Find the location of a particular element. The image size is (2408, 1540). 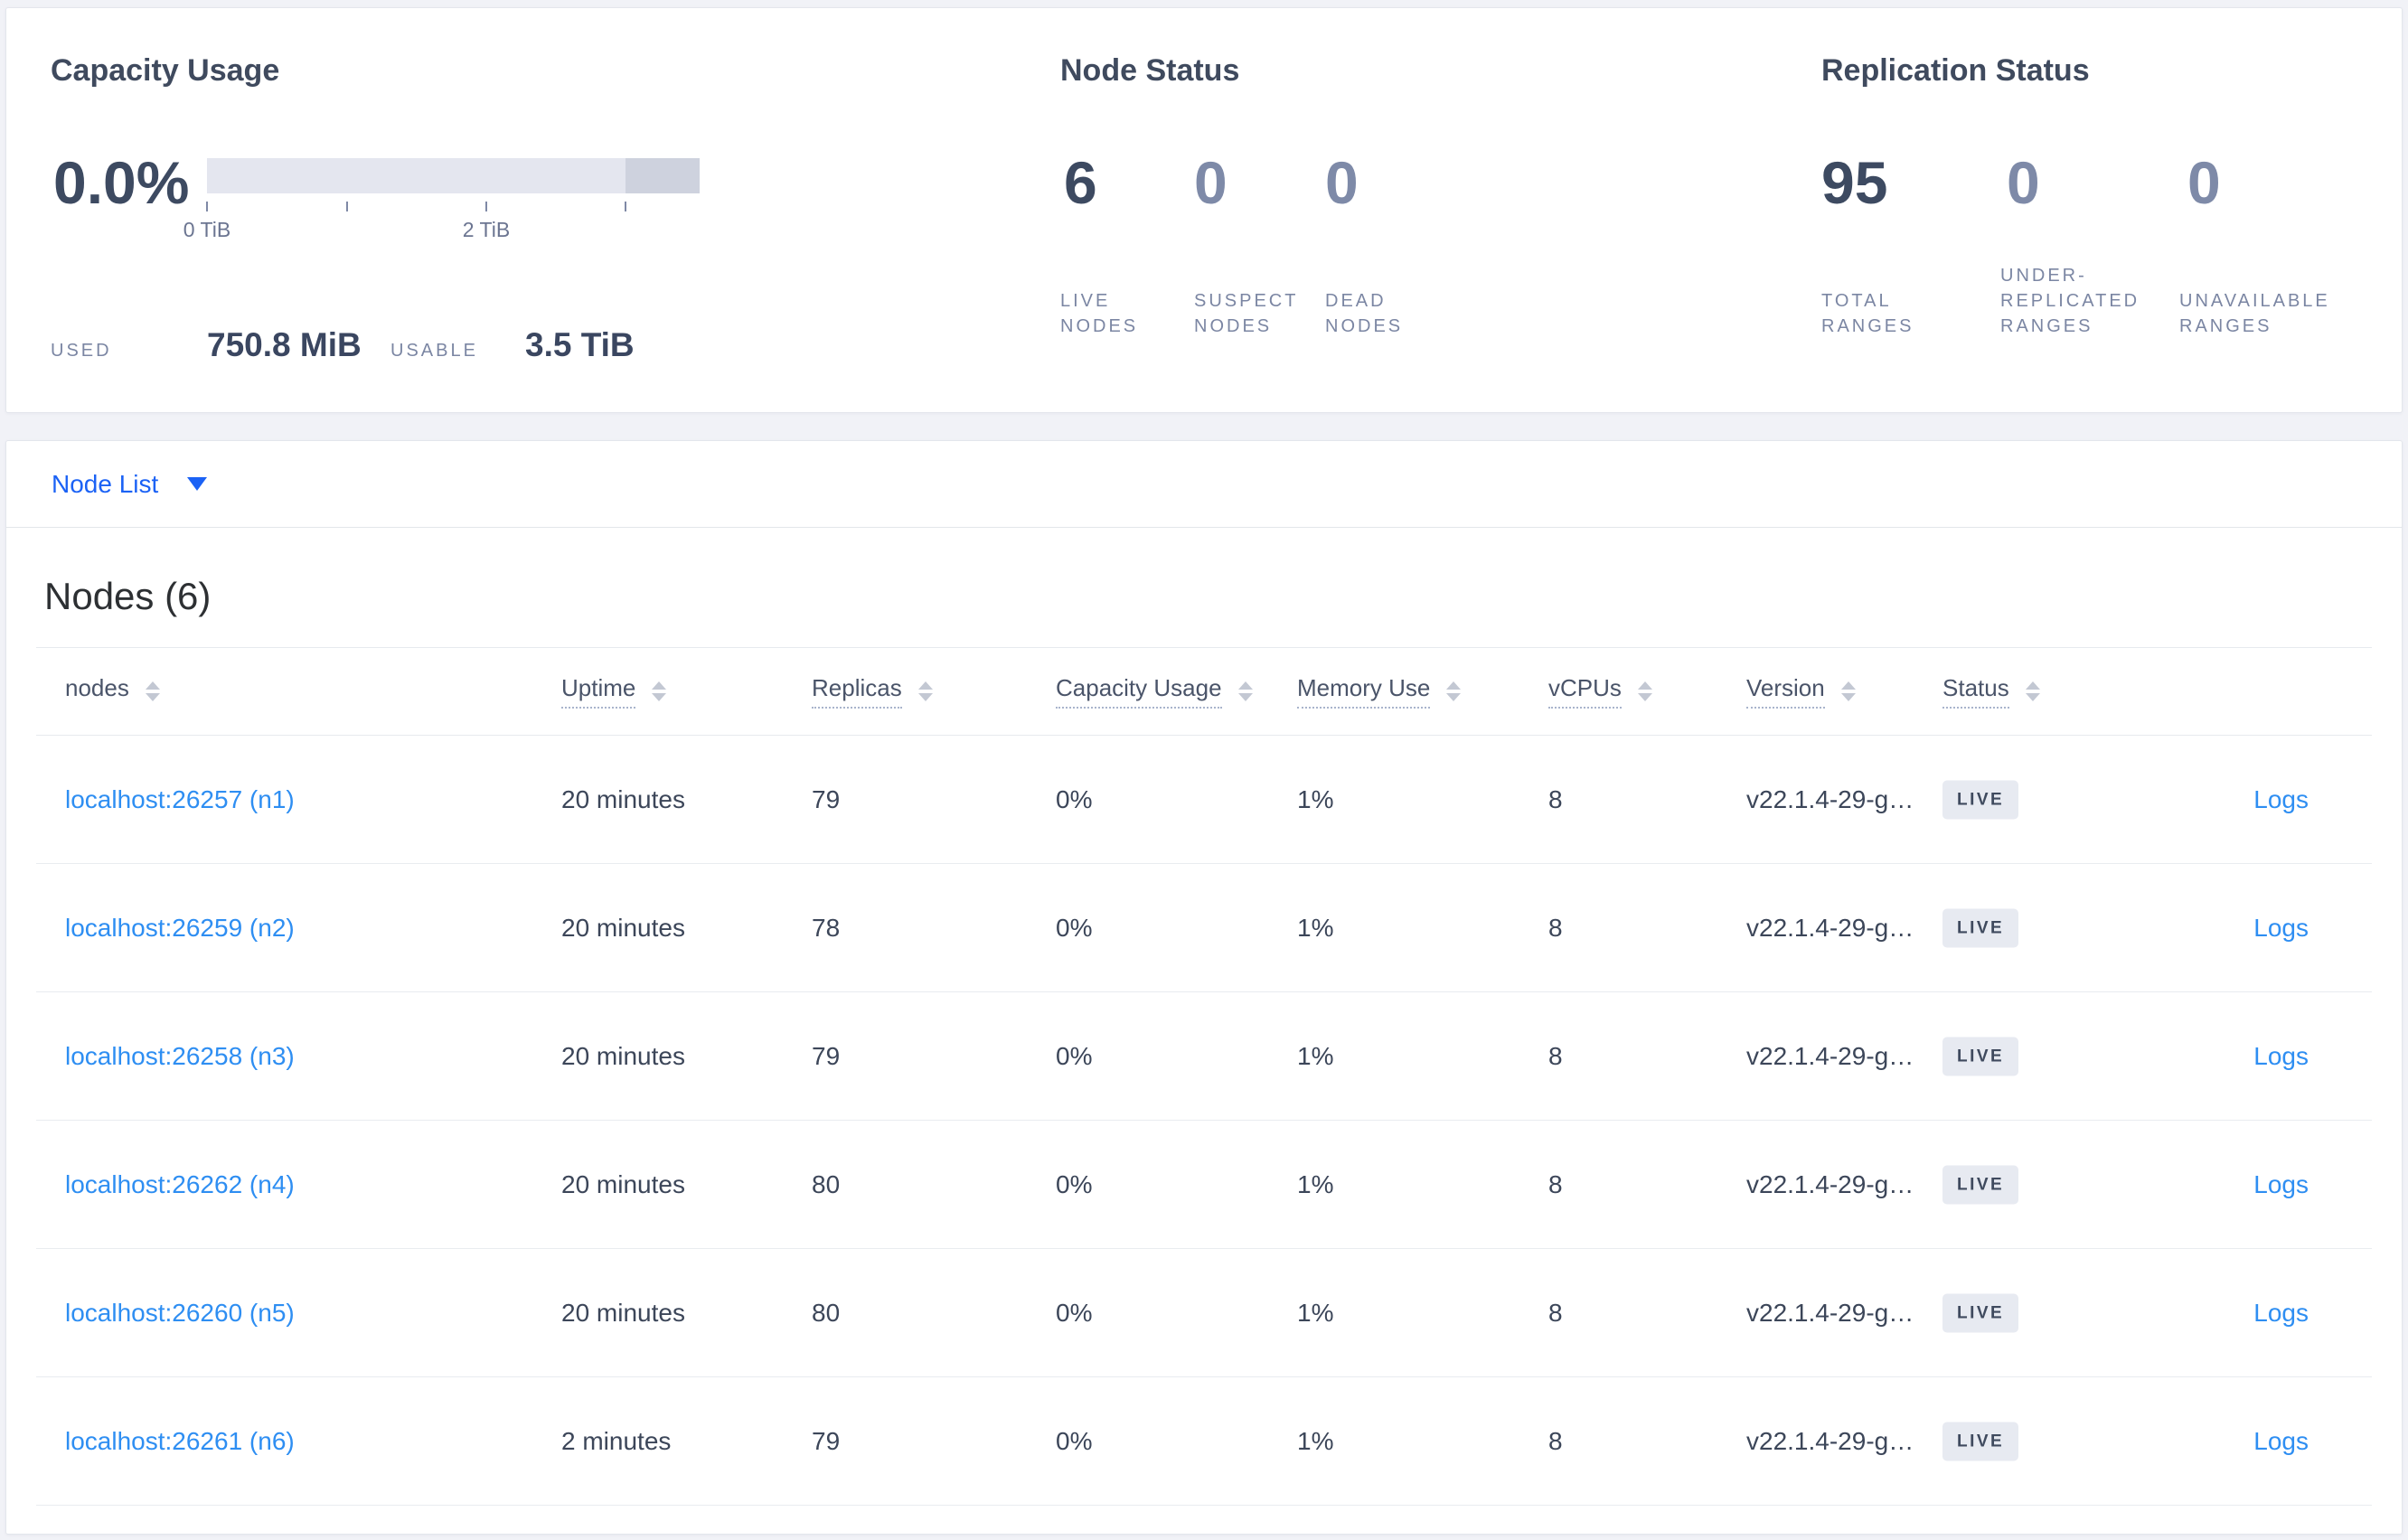

under-replicated-label: UNDER-REPLICATED RANGES is located at coordinates (2070, 301).